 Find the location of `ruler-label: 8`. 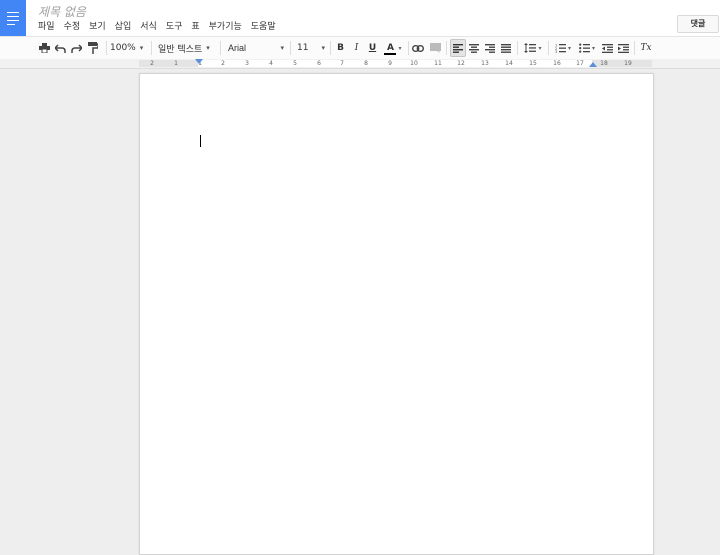

ruler-label: 8 is located at coordinates (366, 63).